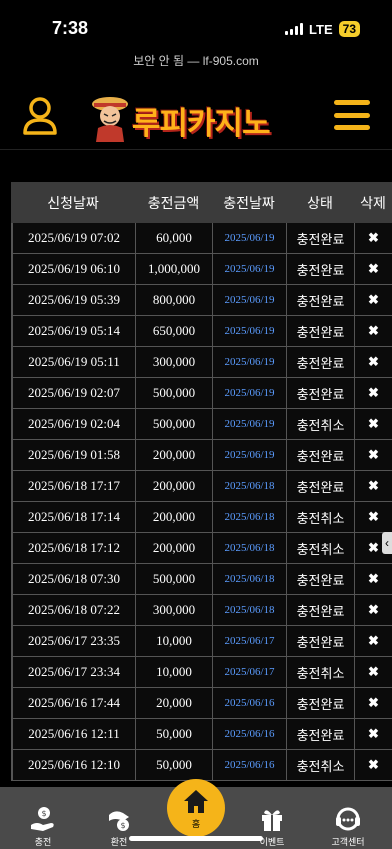  What do you see at coordinates (73, 393) in the screenshot?
I see `cell-request-date: 2025/06/19 02:07` at bounding box center [73, 393].